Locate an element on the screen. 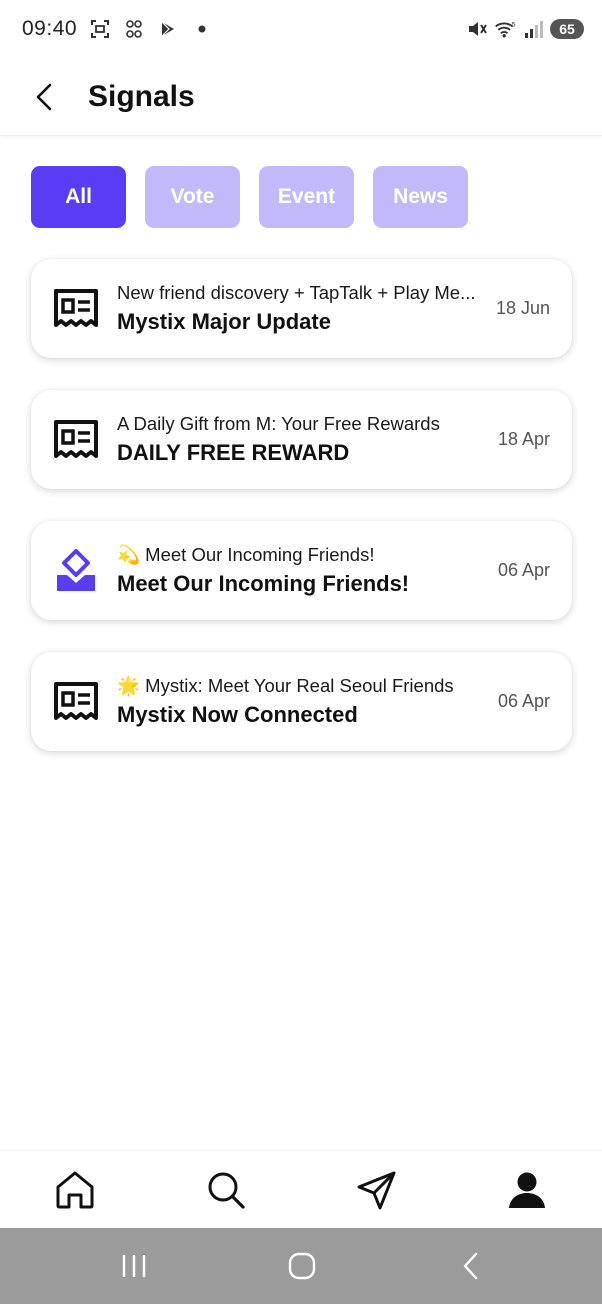  back-button is located at coordinates (44, 97).